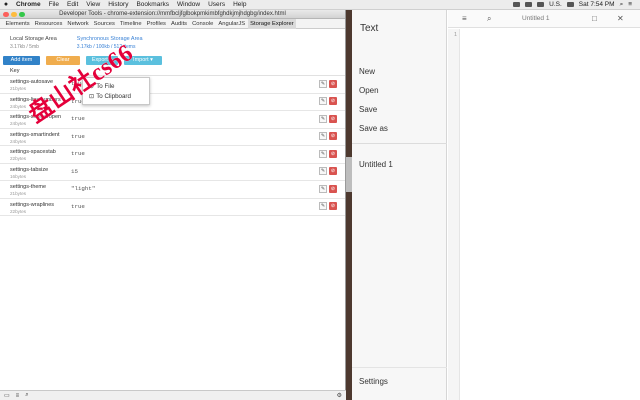 This screenshot has height=400, width=640. Describe the element at coordinates (368, 109) in the screenshot. I see `menu-save: Save` at that location.